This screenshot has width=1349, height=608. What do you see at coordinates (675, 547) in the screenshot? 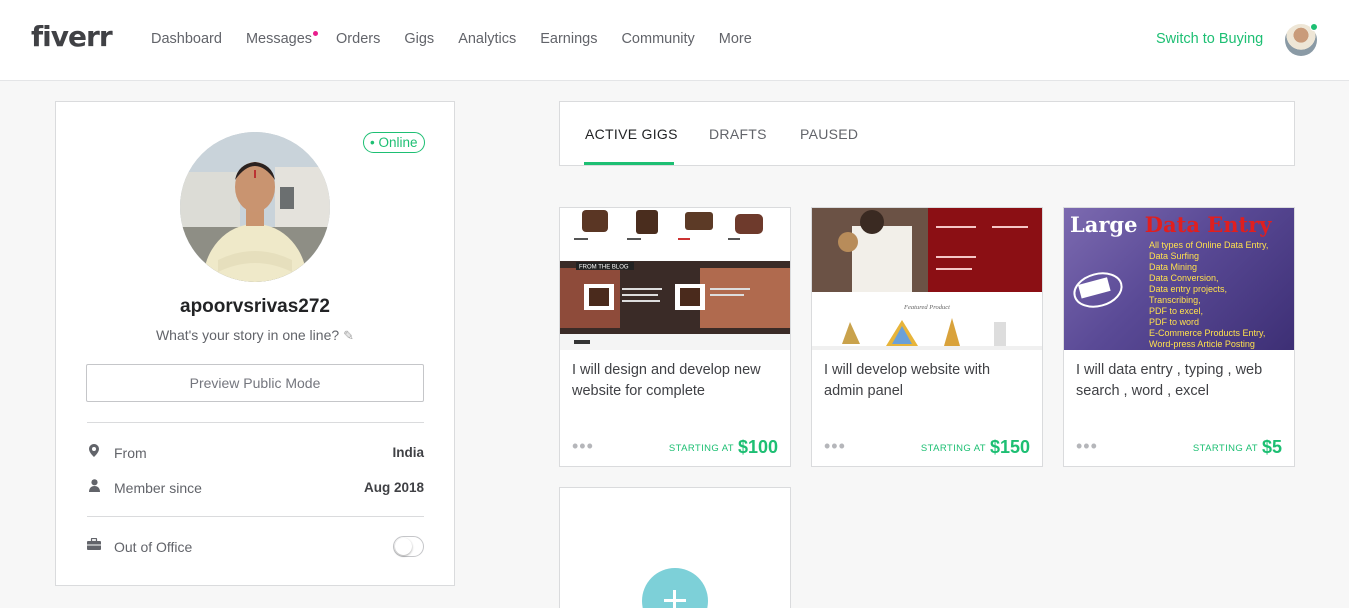
I see `create-new-gig-card` at bounding box center [675, 547].